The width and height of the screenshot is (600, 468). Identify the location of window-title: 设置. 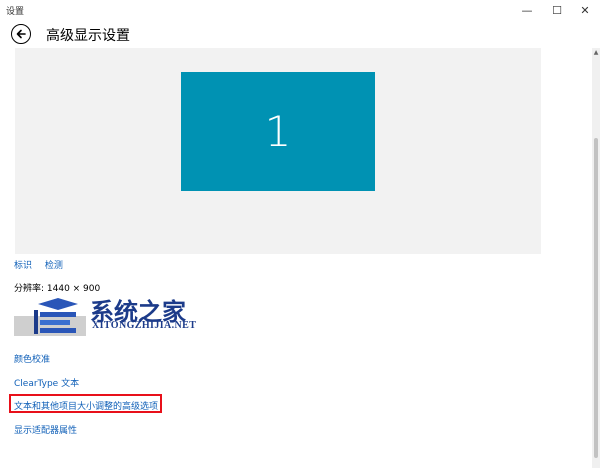
(15, 12).